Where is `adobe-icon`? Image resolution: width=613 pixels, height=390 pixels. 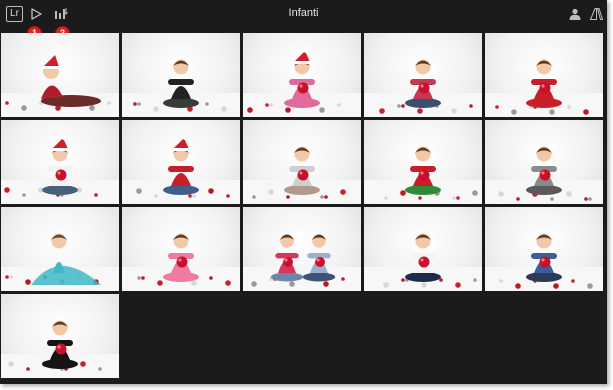
adobe-icon is located at coordinates (596, 14).